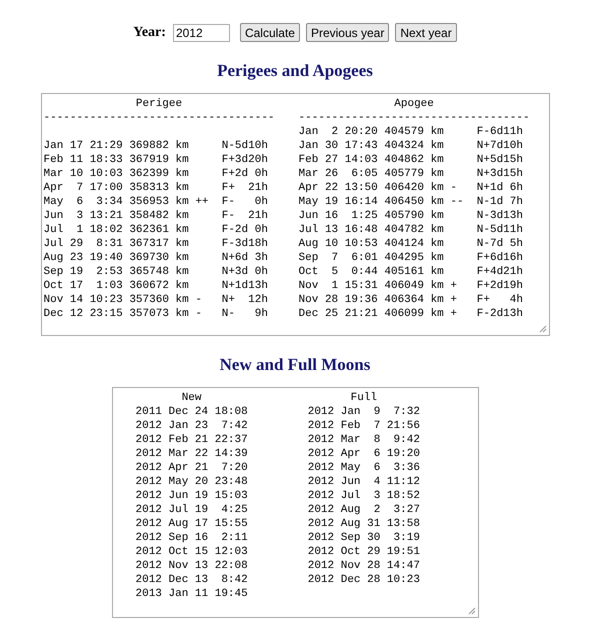 The width and height of the screenshot is (590, 625). Describe the element at coordinates (156, 299) in the screenshot. I see `text-line: Nov 14 10:23 357360 km - N+ 12h` at that location.